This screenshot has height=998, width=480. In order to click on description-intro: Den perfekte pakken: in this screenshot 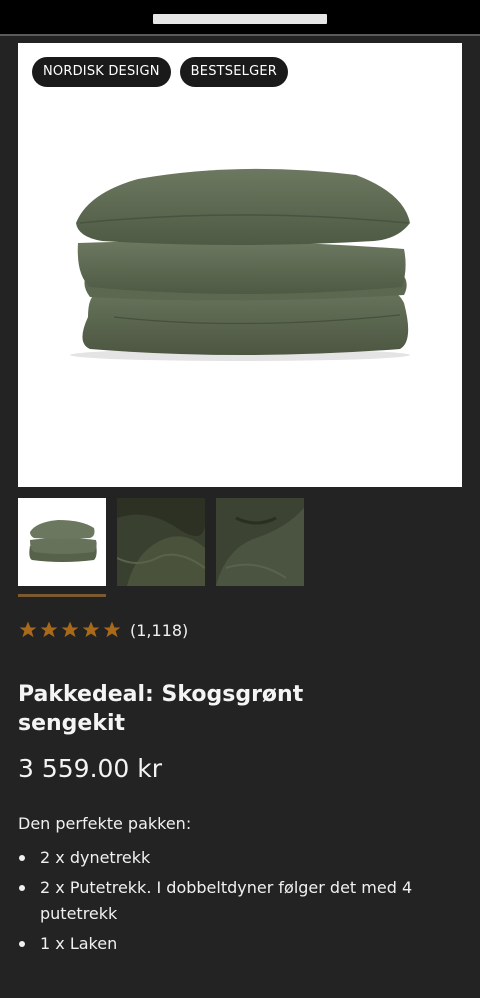, I will do `click(105, 823)`.